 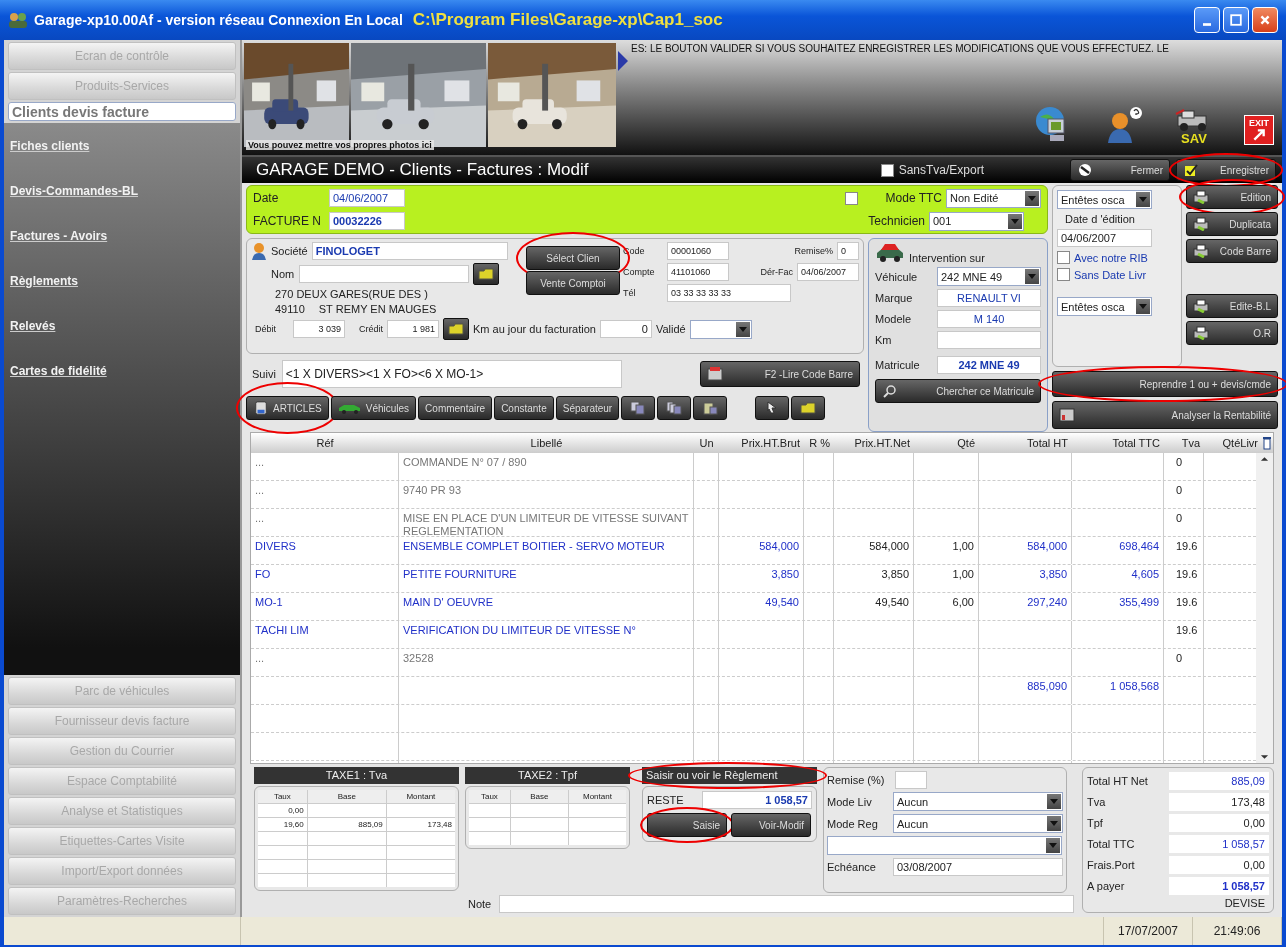 What do you see at coordinates (1232, 333) in the screenshot?
I see `print-button: O.R` at bounding box center [1232, 333].